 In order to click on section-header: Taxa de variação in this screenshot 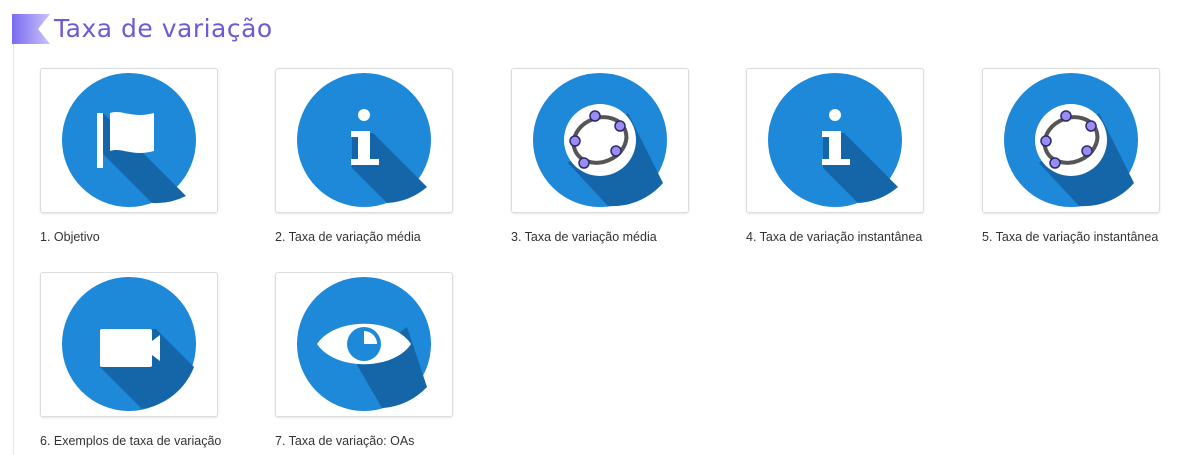, I will do `click(142, 29)`.